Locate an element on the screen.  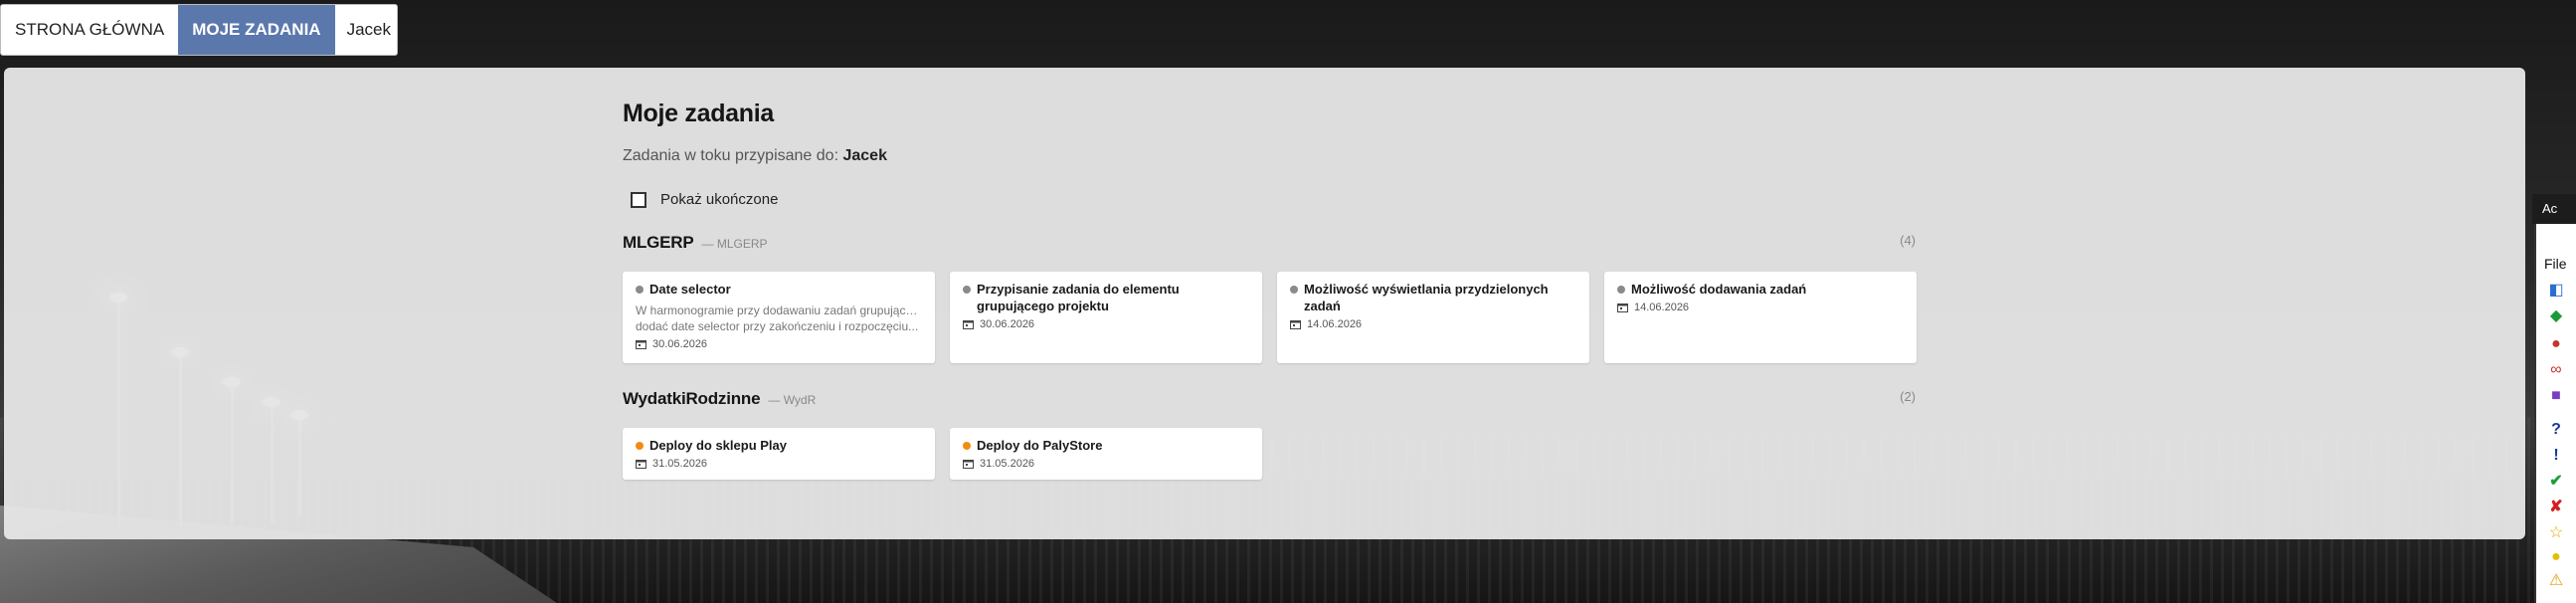
help-icon: ? is located at coordinates (2556, 430).